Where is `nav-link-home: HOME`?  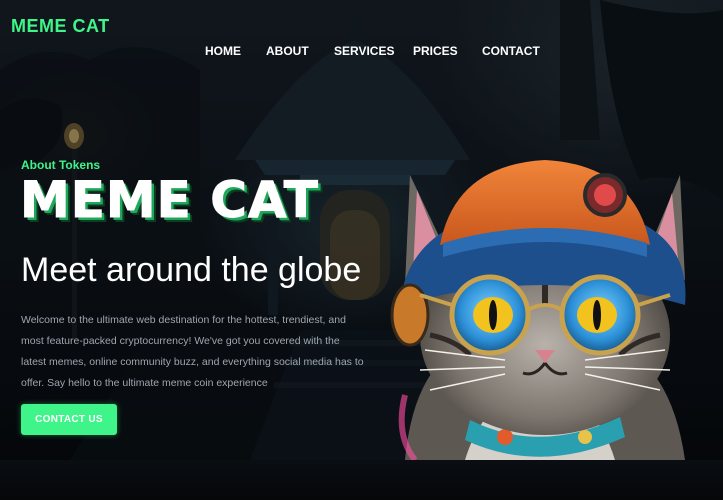
nav-link-home: HOME is located at coordinates (235, 51).